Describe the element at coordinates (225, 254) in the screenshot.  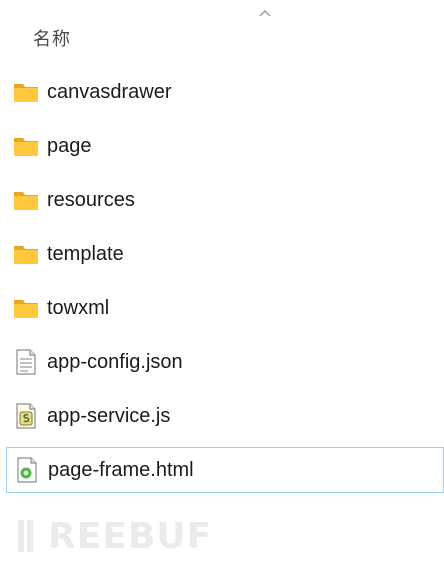
I see `list-item: template` at that location.